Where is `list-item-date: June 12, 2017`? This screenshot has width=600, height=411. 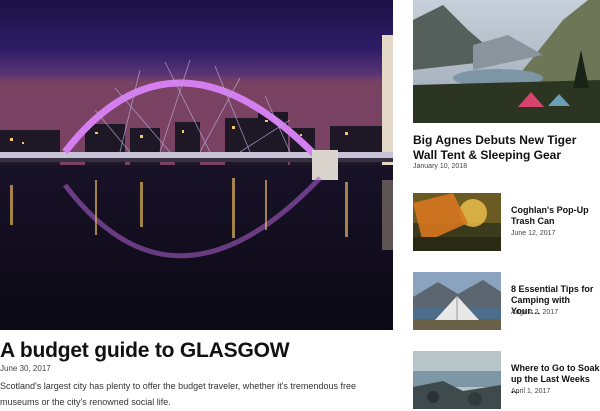
list-item-date: June 12, 2017 is located at coordinates (533, 233).